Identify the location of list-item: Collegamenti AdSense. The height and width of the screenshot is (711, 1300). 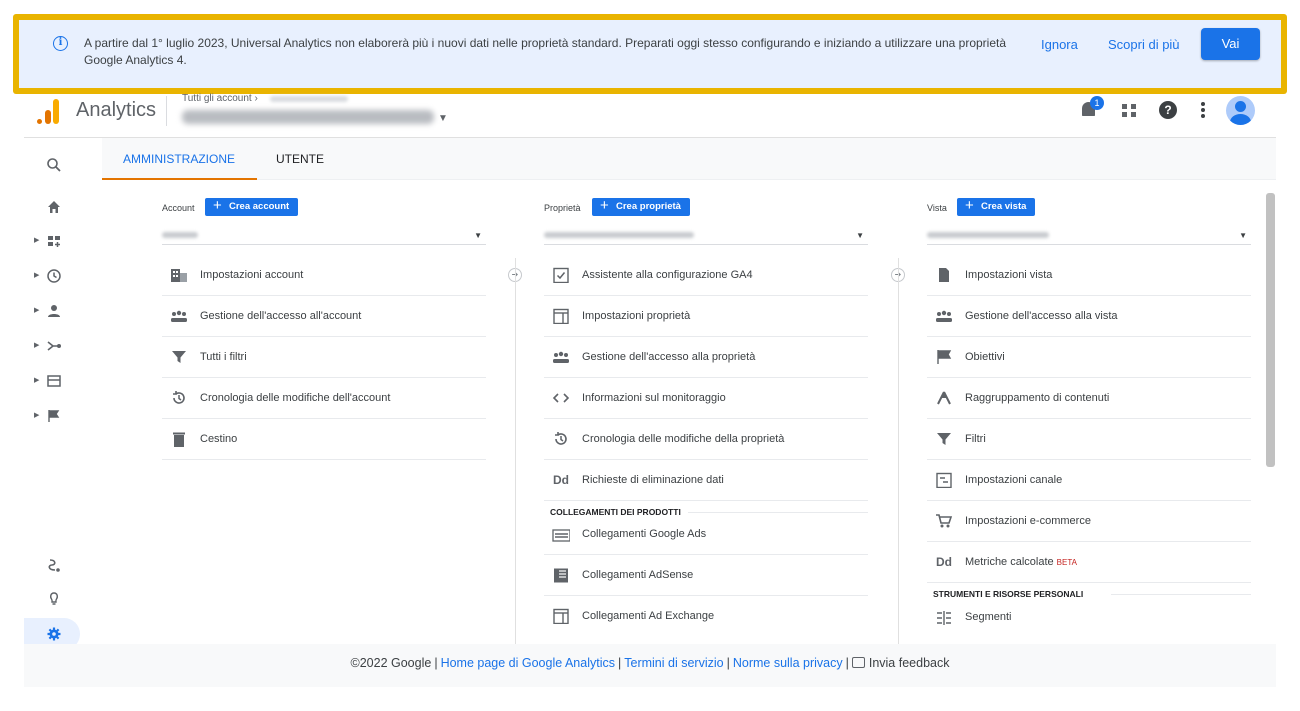
(706, 575).